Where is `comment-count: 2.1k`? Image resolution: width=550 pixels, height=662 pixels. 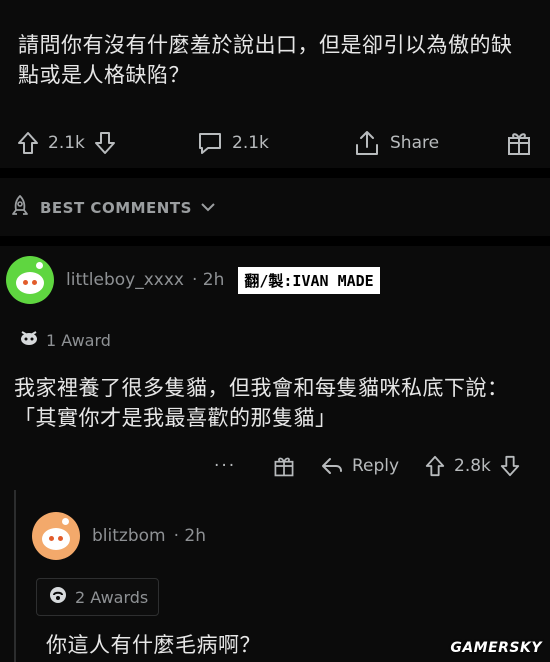 comment-count: 2.1k is located at coordinates (250, 143).